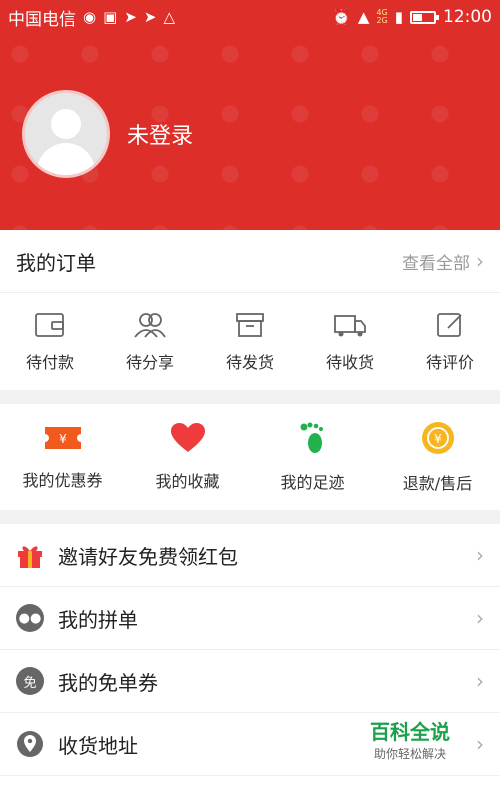 This screenshot has height=790, width=500. I want to click on avatar, so click(66, 134).